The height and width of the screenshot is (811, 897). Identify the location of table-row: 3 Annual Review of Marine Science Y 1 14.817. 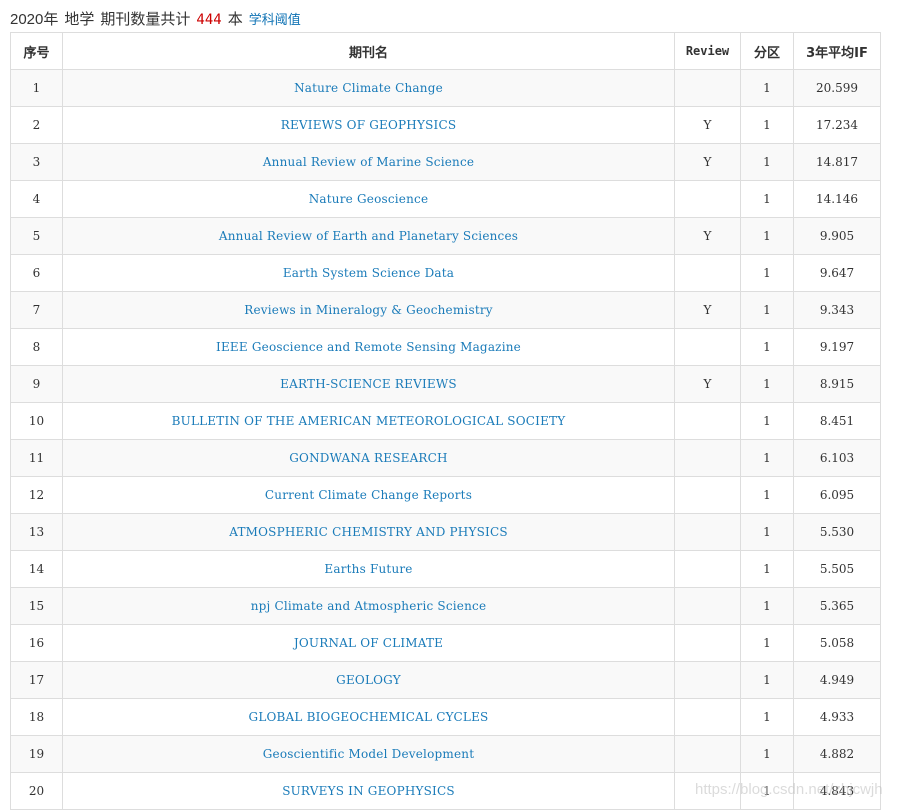
(445, 162).